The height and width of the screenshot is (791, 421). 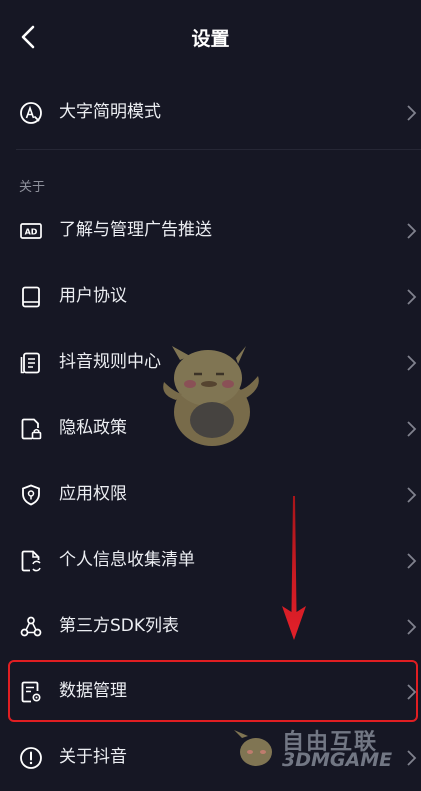 What do you see at coordinates (210, 297) in the screenshot?
I see `setting-item-user-agreement: 用户协议` at bounding box center [210, 297].